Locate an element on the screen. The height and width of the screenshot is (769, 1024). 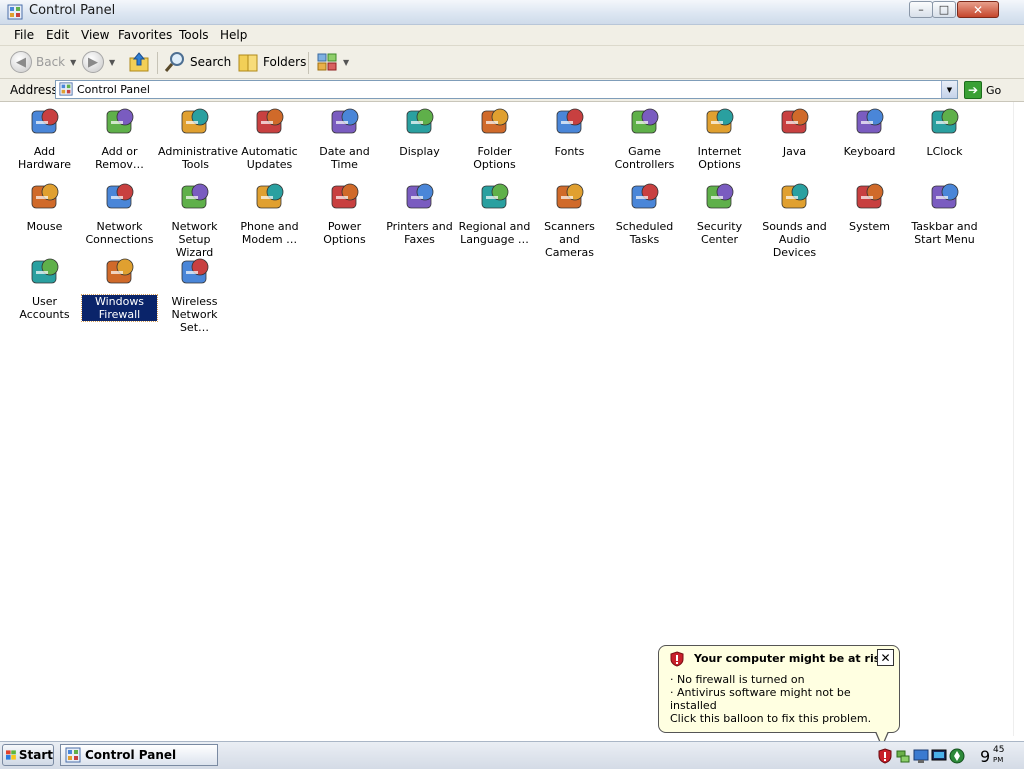
minimize-button: – is located at coordinates (921, 9).